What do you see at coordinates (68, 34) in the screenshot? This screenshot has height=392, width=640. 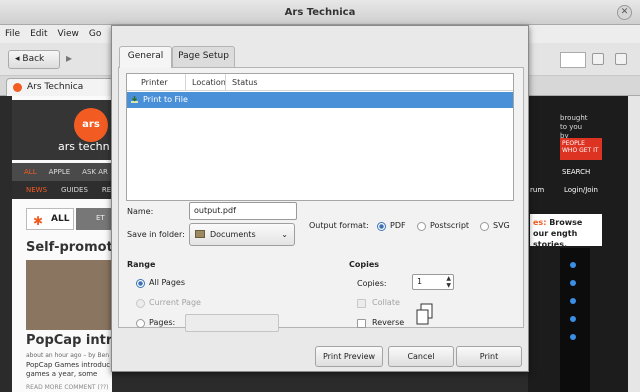 I see `menu-view: View` at bounding box center [68, 34].